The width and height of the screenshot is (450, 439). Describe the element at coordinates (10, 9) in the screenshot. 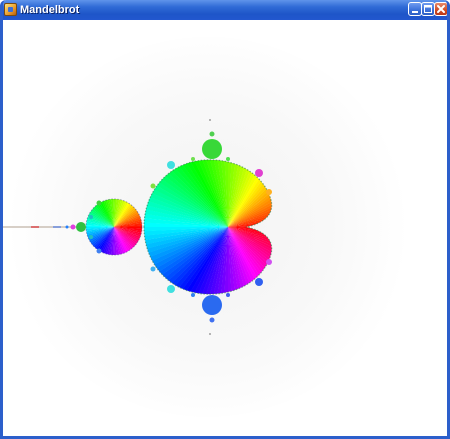

I see `app-icon` at that location.